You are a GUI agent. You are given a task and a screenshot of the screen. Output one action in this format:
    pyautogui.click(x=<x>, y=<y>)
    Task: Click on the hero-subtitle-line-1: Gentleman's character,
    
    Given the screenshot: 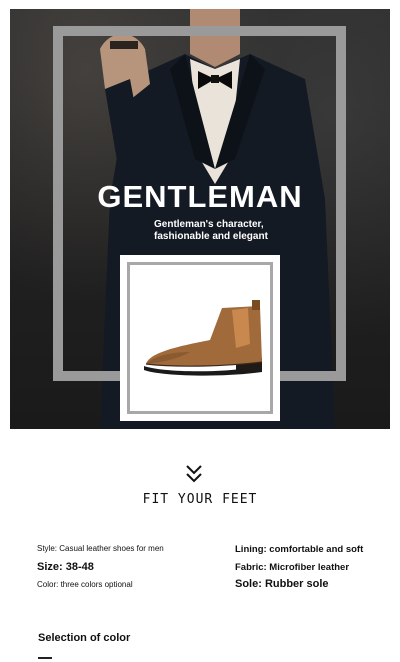 What is the action you would take?
    pyautogui.click(x=209, y=224)
    